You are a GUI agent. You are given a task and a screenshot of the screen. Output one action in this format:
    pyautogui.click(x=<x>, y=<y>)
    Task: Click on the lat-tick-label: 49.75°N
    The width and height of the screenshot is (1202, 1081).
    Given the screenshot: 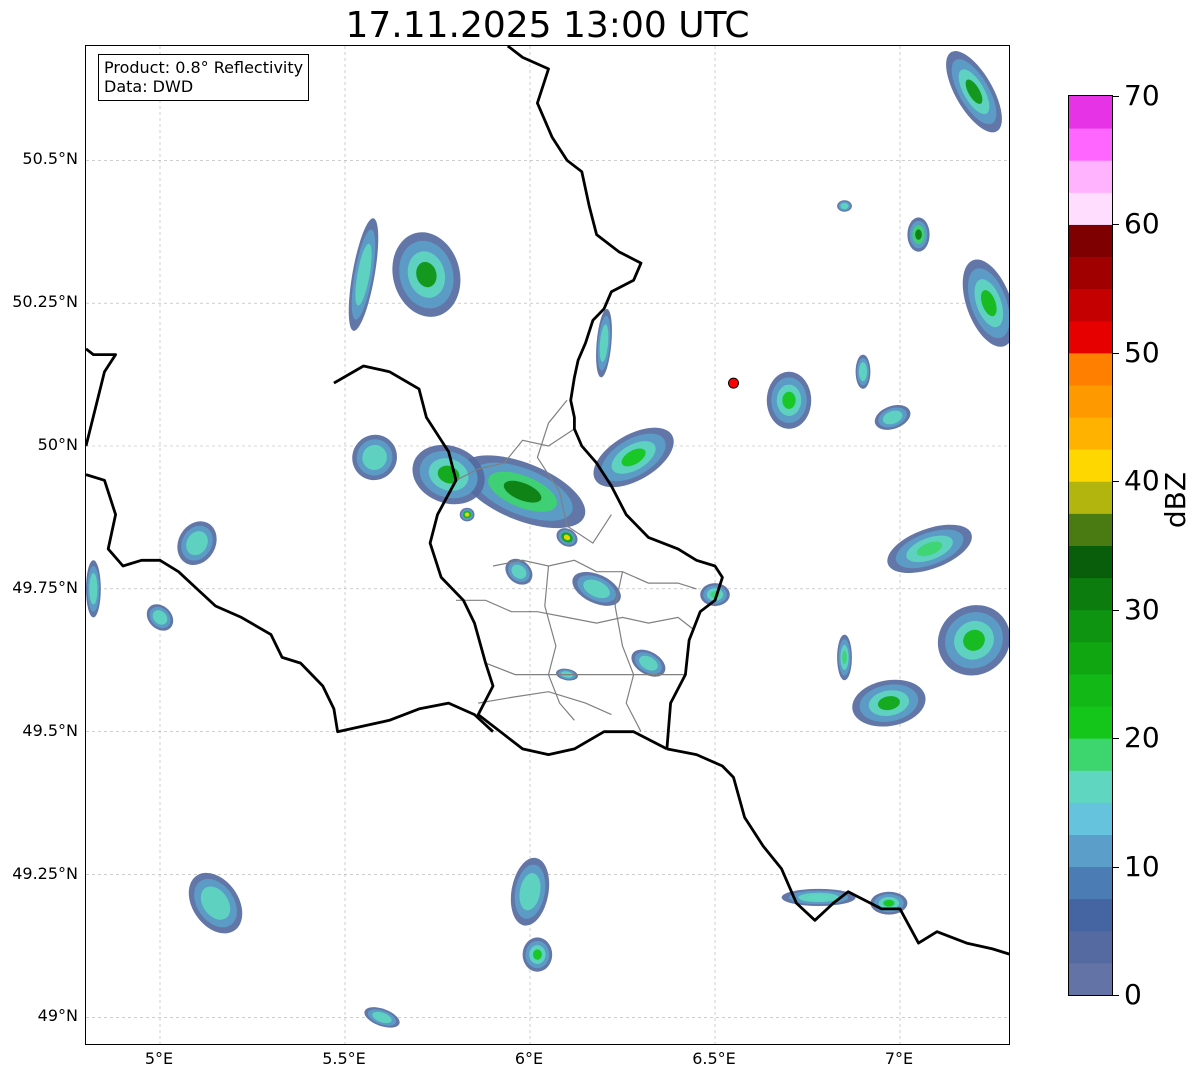 What is the action you would take?
    pyautogui.click(x=45, y=587)
    